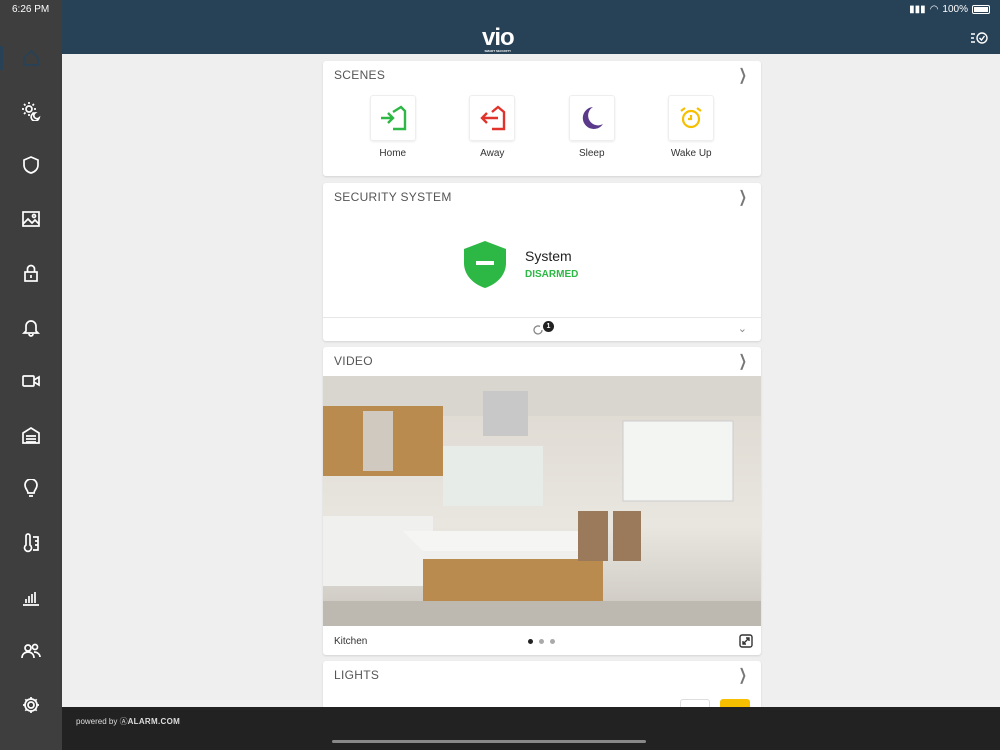 The height and width of the screenshot is (750, 1000). I want to click on expand-icon, so click(746, 641).